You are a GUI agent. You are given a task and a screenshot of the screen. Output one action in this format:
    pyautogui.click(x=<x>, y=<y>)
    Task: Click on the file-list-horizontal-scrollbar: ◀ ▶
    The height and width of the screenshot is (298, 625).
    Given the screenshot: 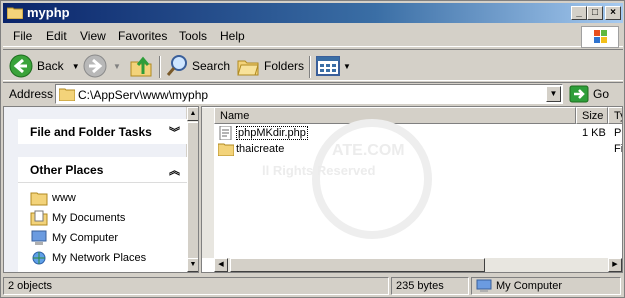 What is the action you would take?
    pyautogui.click(x=418, y=265)
    